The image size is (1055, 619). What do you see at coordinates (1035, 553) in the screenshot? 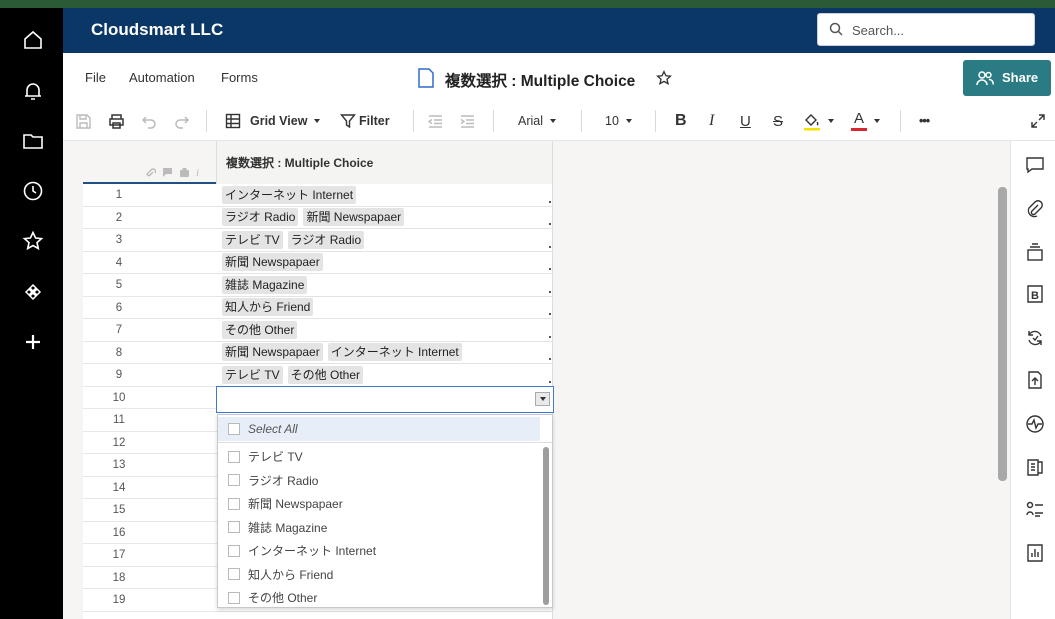
I see `reports-chart-icon` at bounding box center [1035, 553].